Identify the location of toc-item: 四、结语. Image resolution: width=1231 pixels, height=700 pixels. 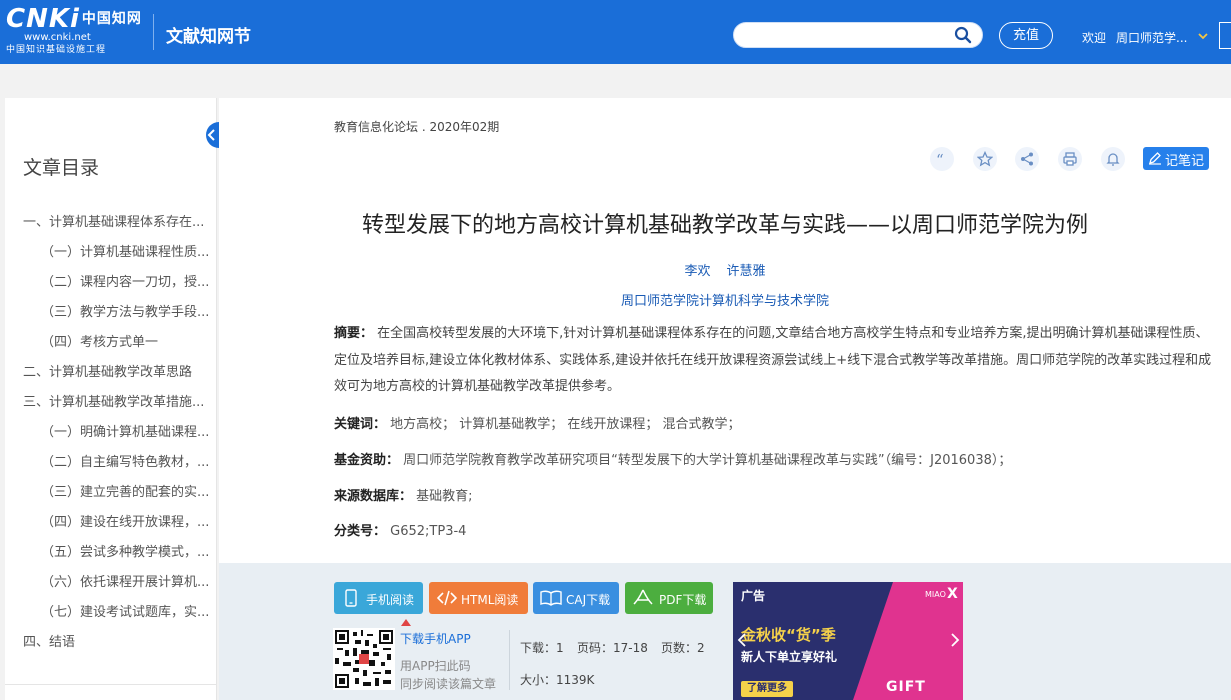
(49, 640).